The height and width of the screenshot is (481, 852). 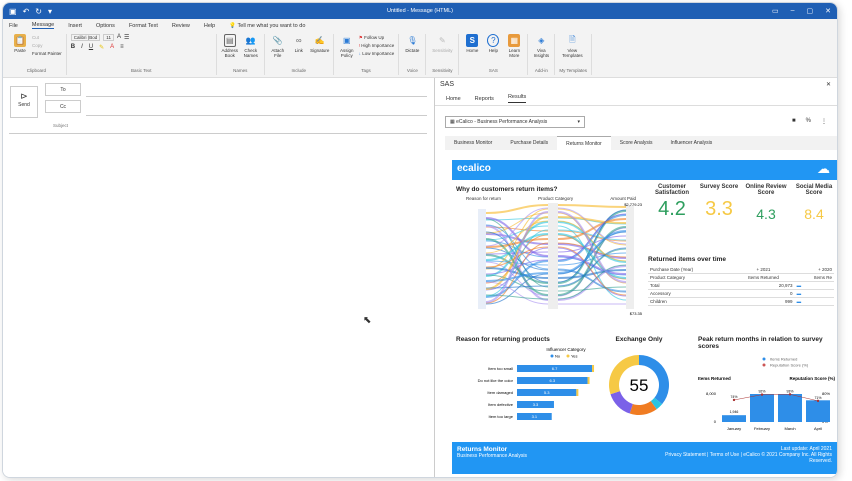 I want to click on ribbon-tab-insert: Insert, so click(x=75, y=26).